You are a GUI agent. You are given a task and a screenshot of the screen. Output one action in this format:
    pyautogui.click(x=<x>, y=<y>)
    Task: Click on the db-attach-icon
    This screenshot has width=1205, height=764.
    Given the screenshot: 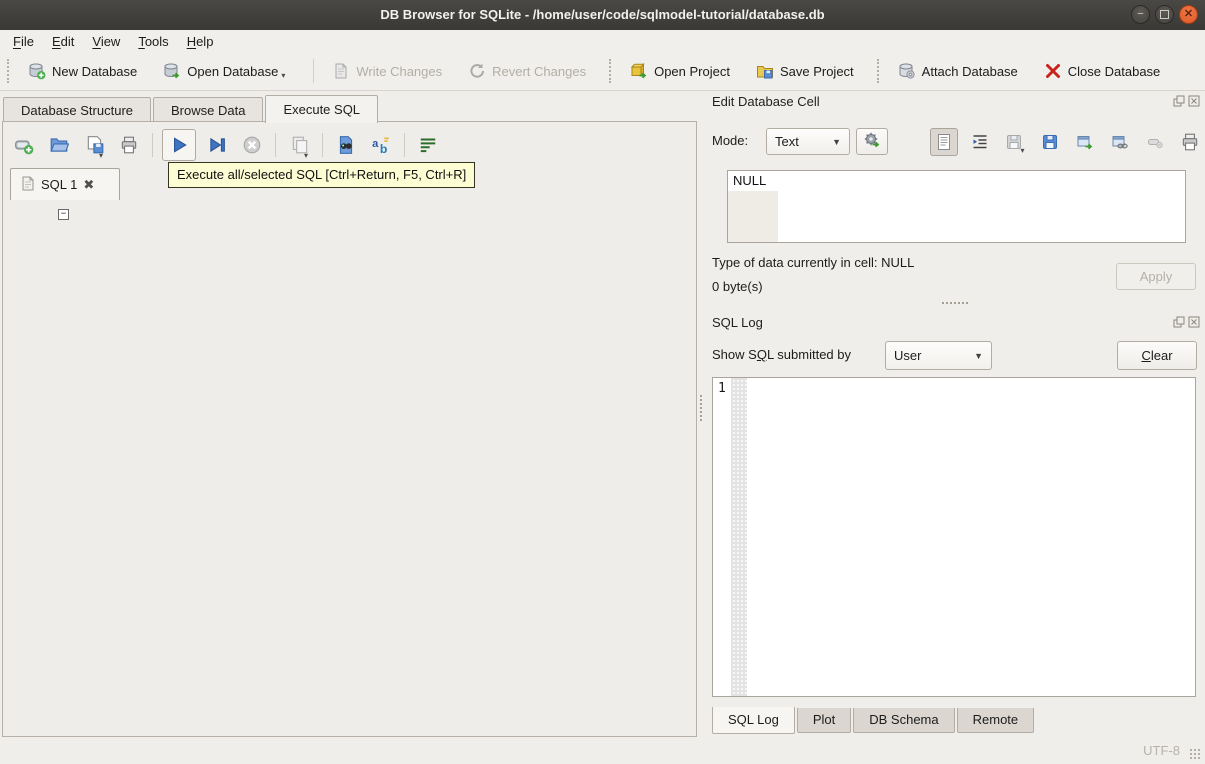 What is the action you would take?
    pyautogui.click(x=907, y=71)
    